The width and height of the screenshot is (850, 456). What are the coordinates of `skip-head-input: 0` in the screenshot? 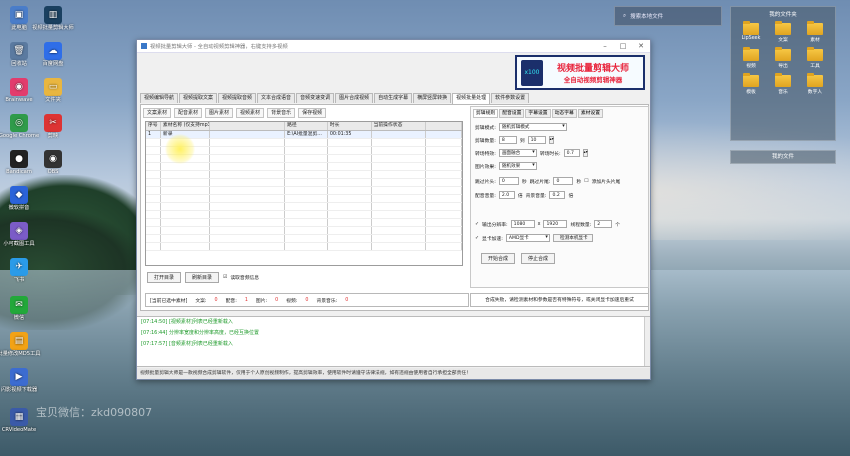 It's located at (508, 181).